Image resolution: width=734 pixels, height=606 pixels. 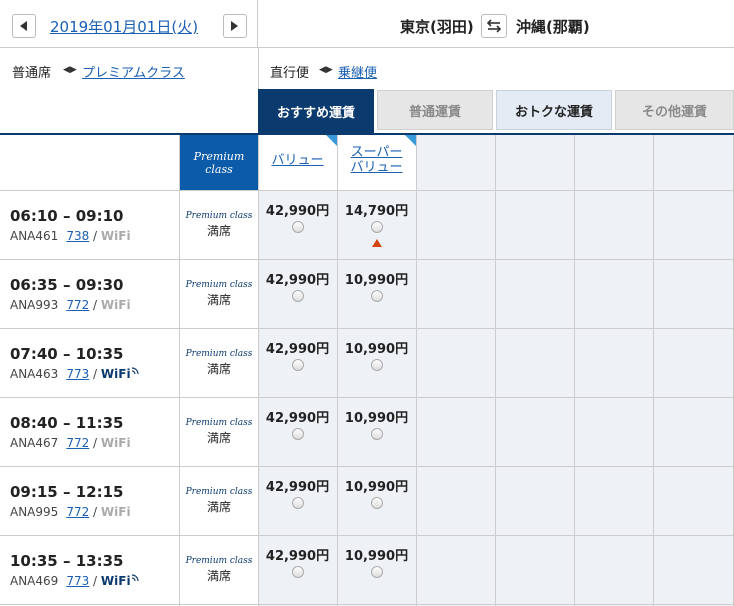 What do you see at coordinates (67, 492) in the screenshot?
I see `flight-time: 09:15 – 12:15` at bounding box center [67, 492].